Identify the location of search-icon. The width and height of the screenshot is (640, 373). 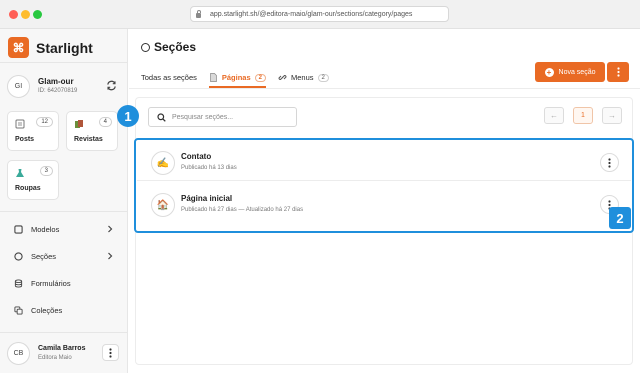
(161, 117).